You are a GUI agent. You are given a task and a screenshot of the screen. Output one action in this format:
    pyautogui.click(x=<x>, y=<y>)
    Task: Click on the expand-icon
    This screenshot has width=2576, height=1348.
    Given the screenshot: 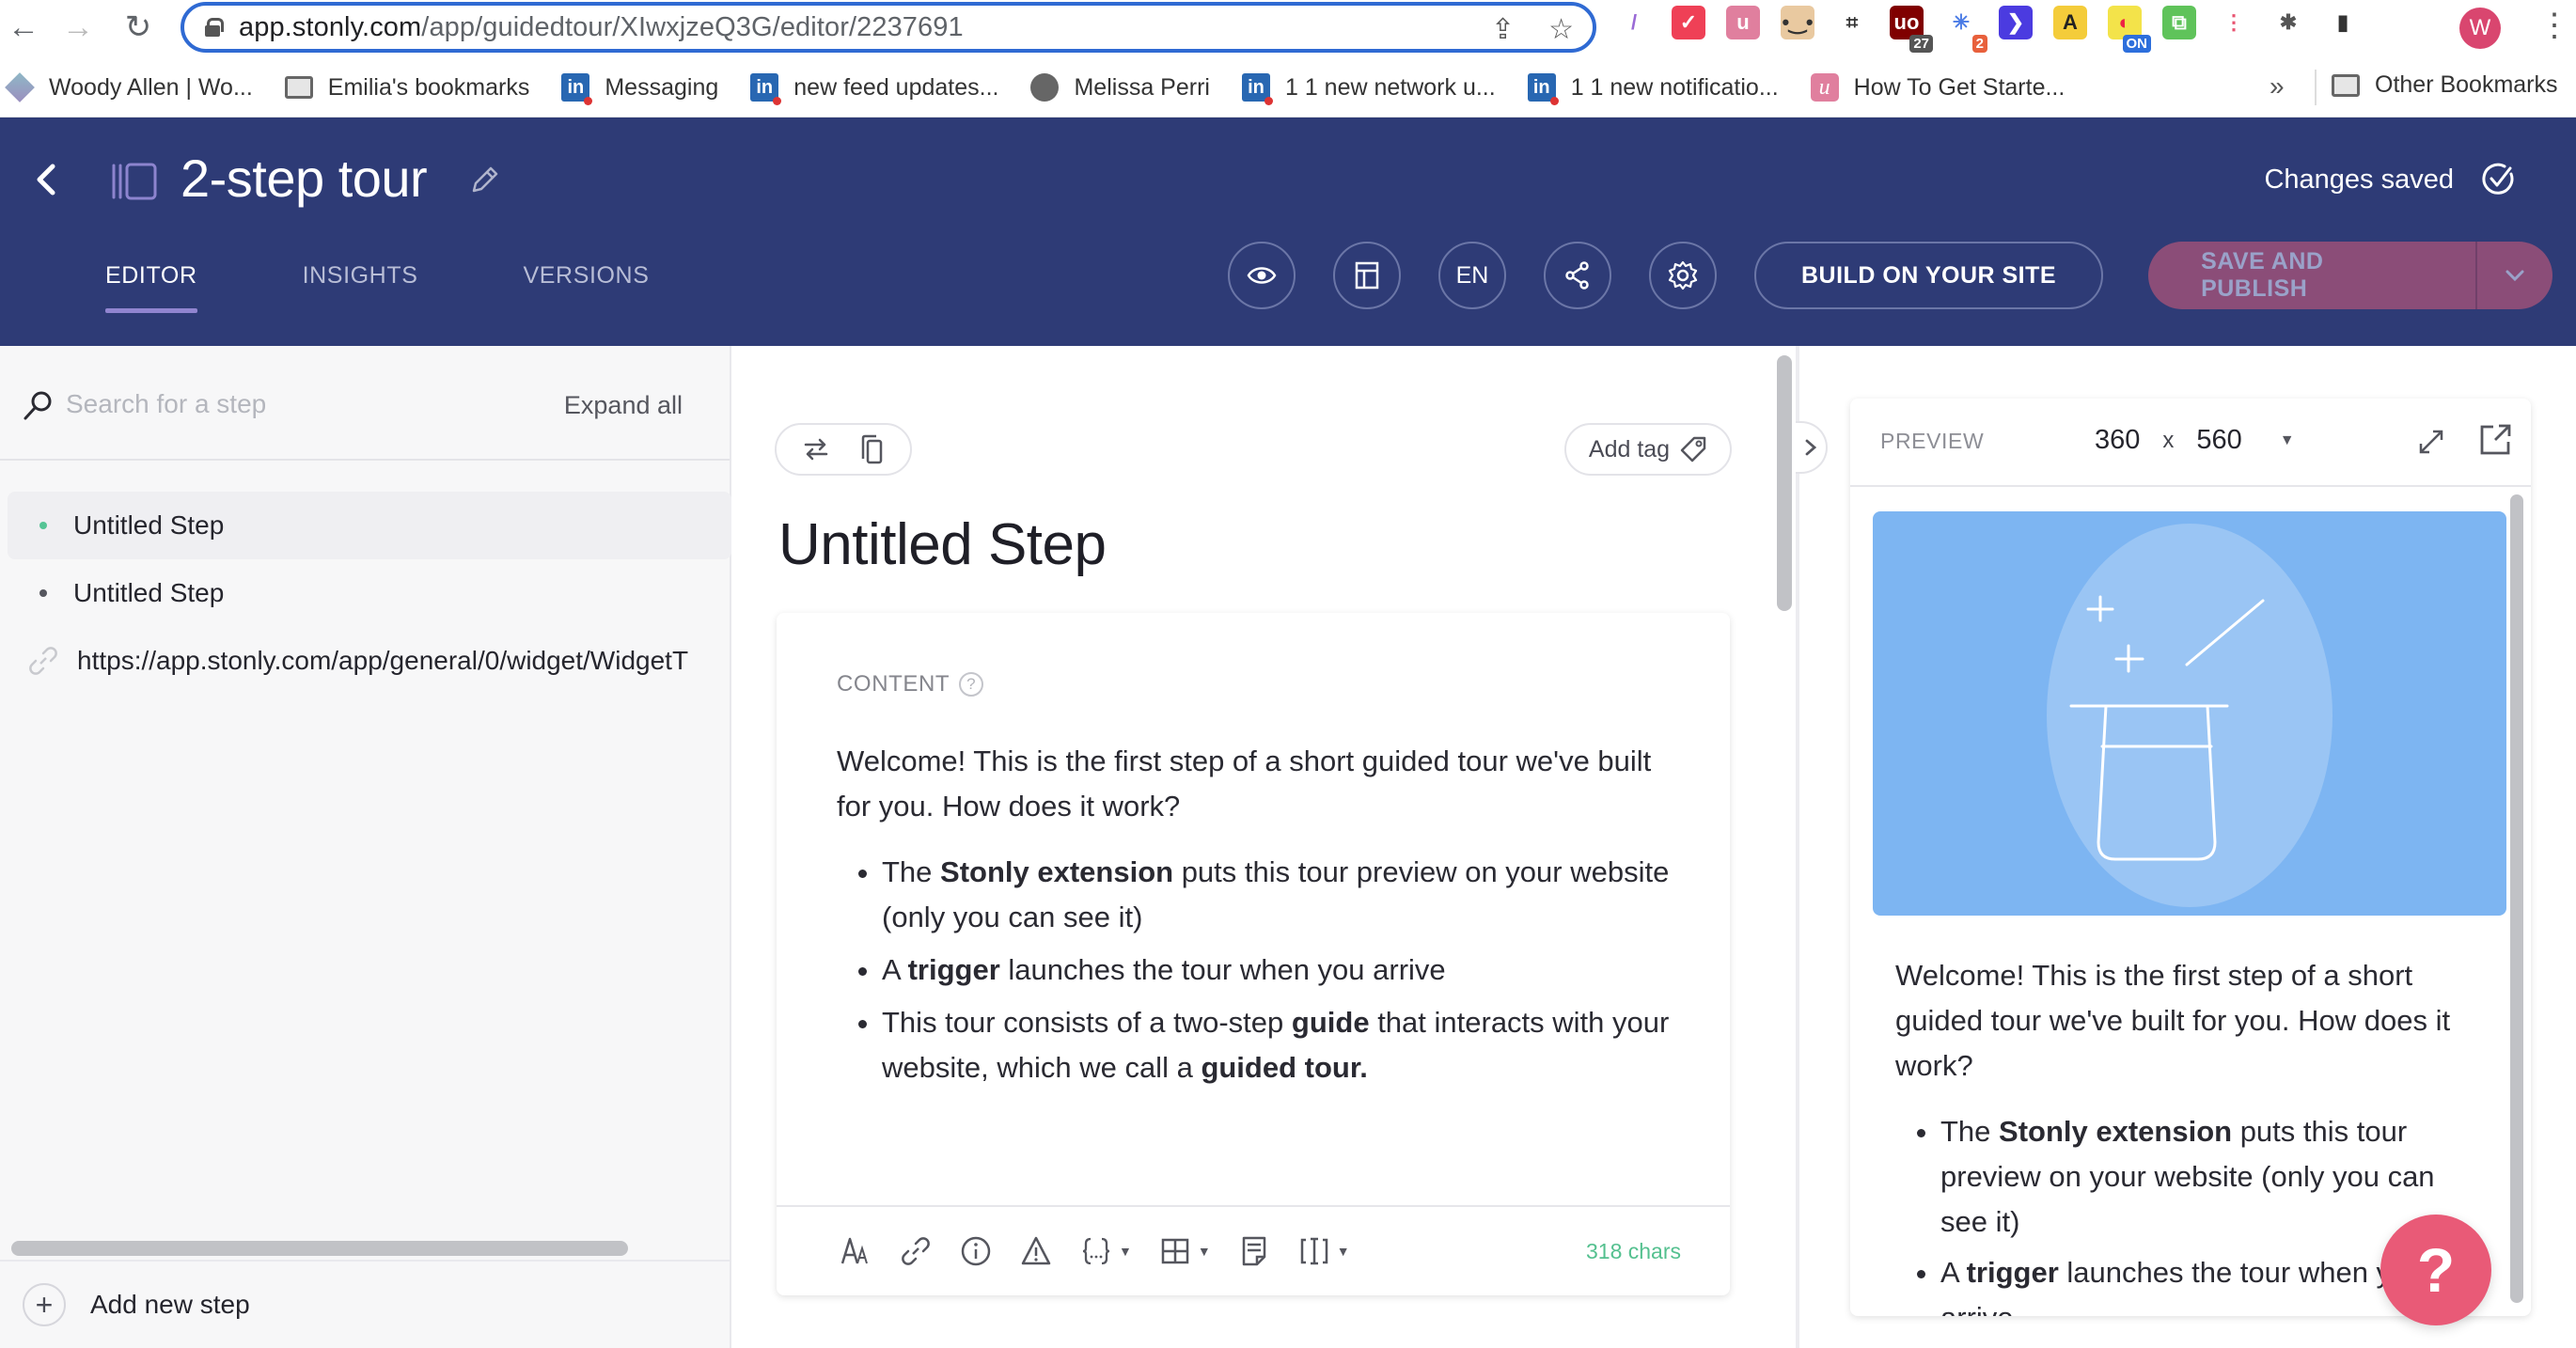 What is the action you would take?
    pyautogui.click(x=2431, y=442)
    